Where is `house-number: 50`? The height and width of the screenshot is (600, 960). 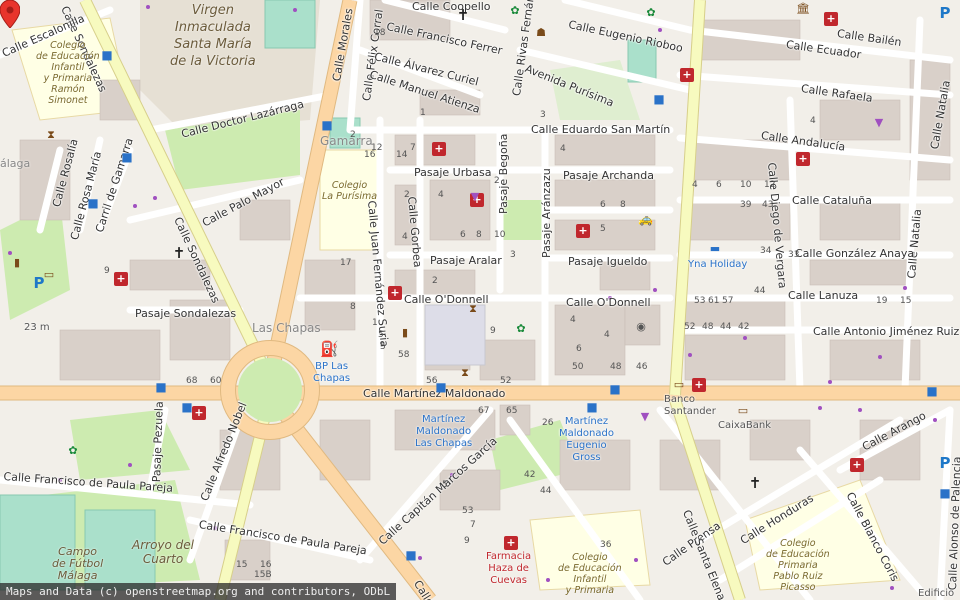
house-number: 50 is located at coordinates (578, 367).